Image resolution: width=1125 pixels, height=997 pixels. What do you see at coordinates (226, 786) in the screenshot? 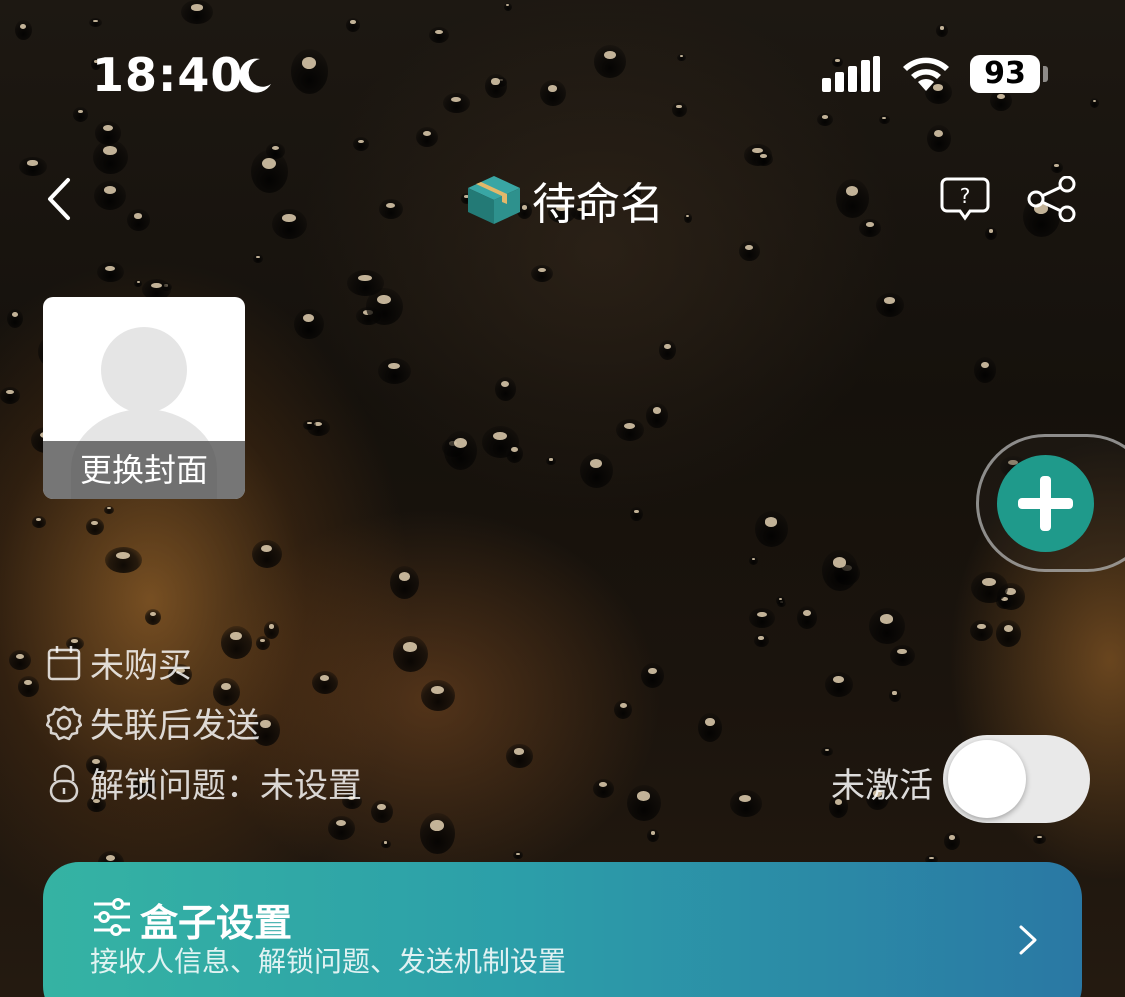
I see `unlock-question-text: 解锁问题：未设置` at bounding box center [226, 786].